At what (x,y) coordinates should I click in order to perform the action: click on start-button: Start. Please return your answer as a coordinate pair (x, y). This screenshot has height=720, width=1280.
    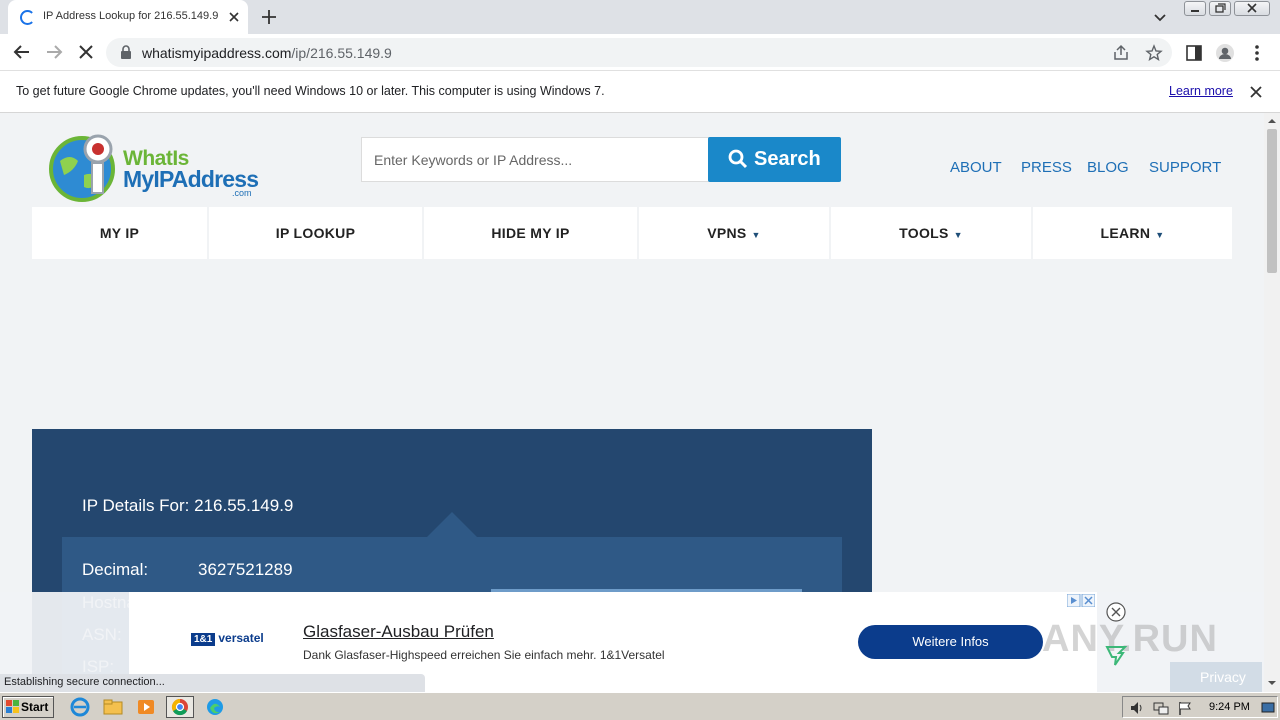
    Looking at the image, I should click on (28, 707).